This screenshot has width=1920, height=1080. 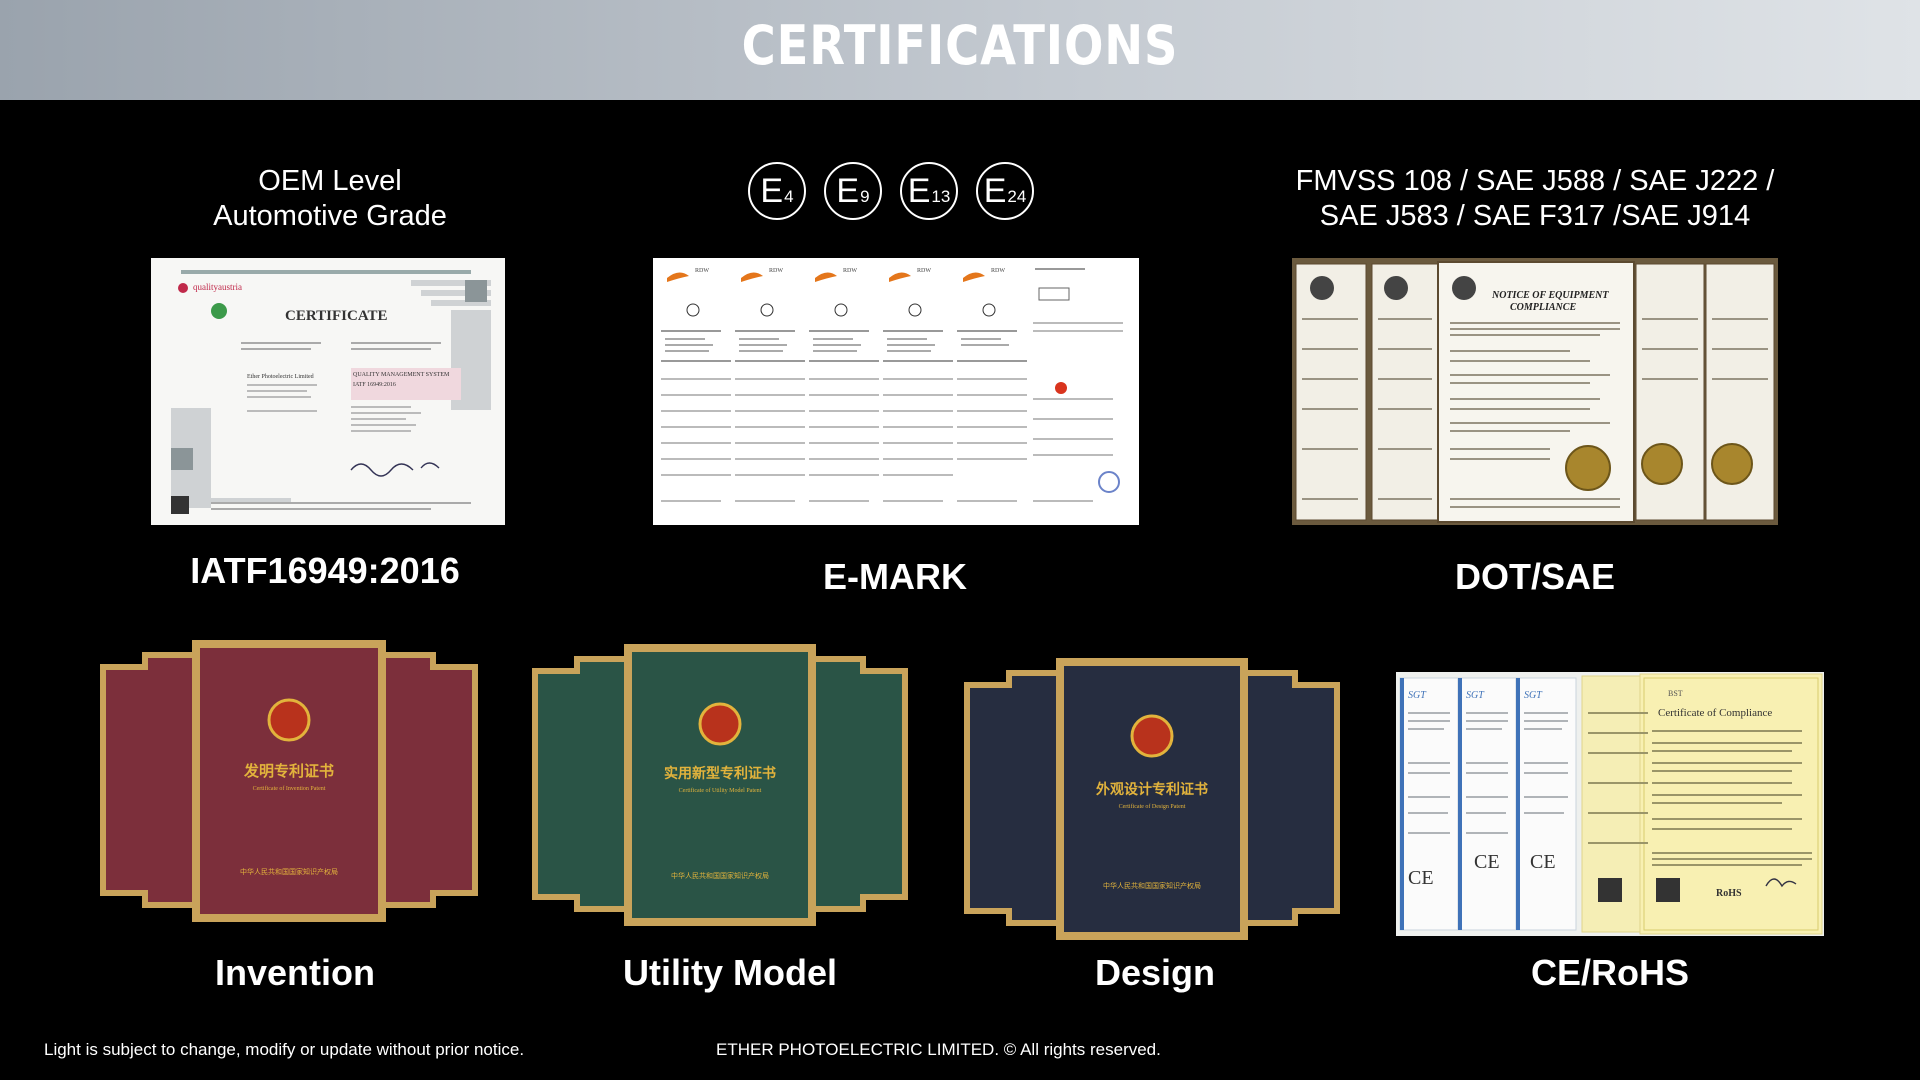 What do you see at coordinates (720, 875) in the screenshot?
I see `utility-issuer: 中华人民共和国国家知识产权局` at bounding box center [720, 875].